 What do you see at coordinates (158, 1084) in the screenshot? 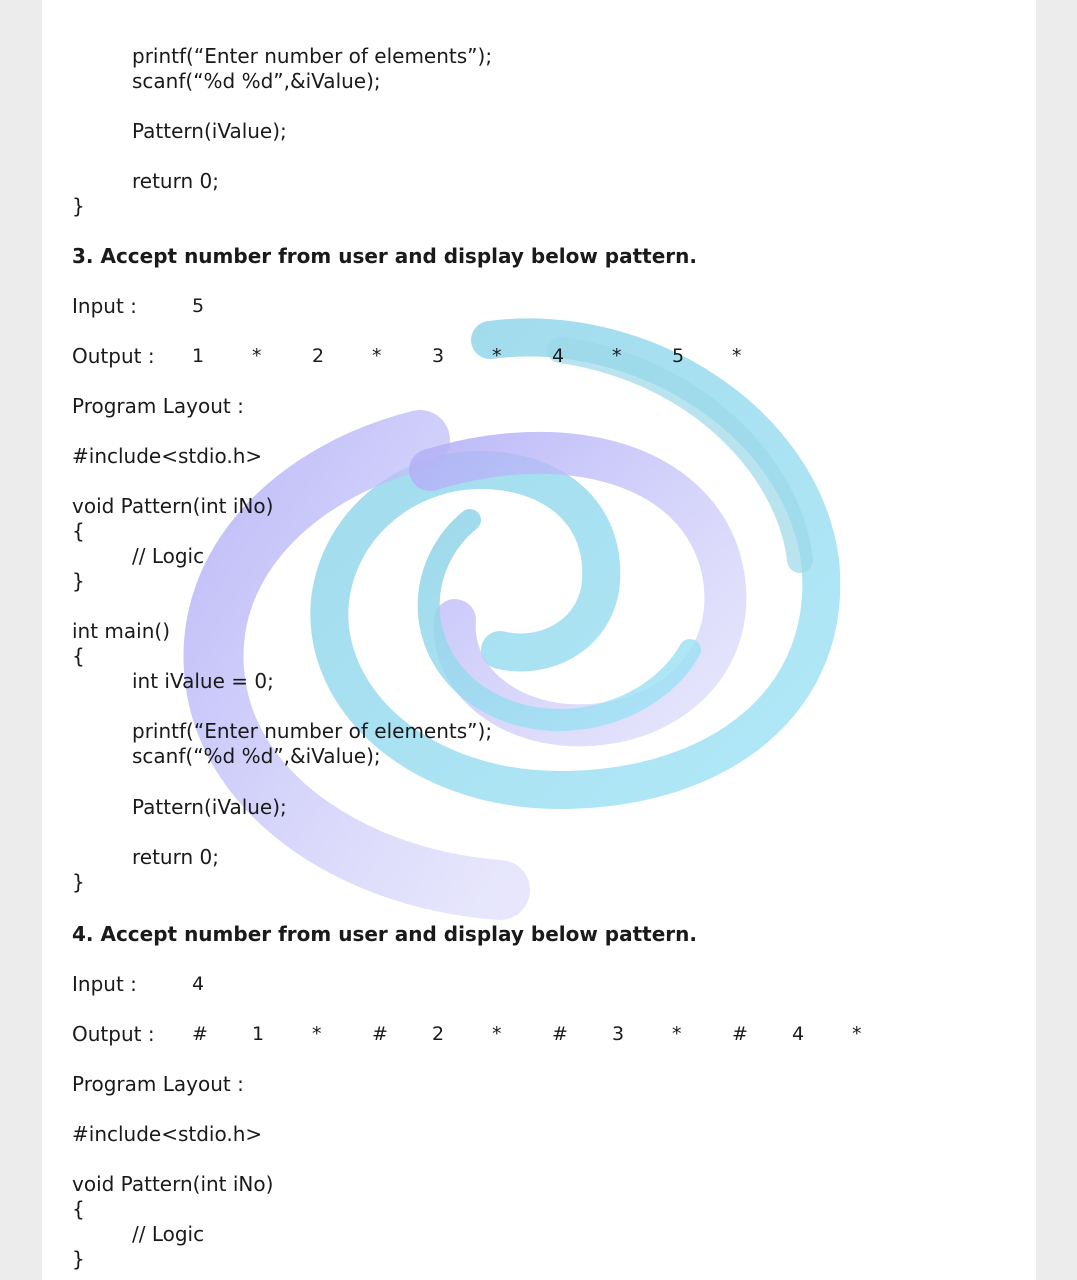
I see `q4-layout-label: Program Layout :` at bounding box center [158, 1084].